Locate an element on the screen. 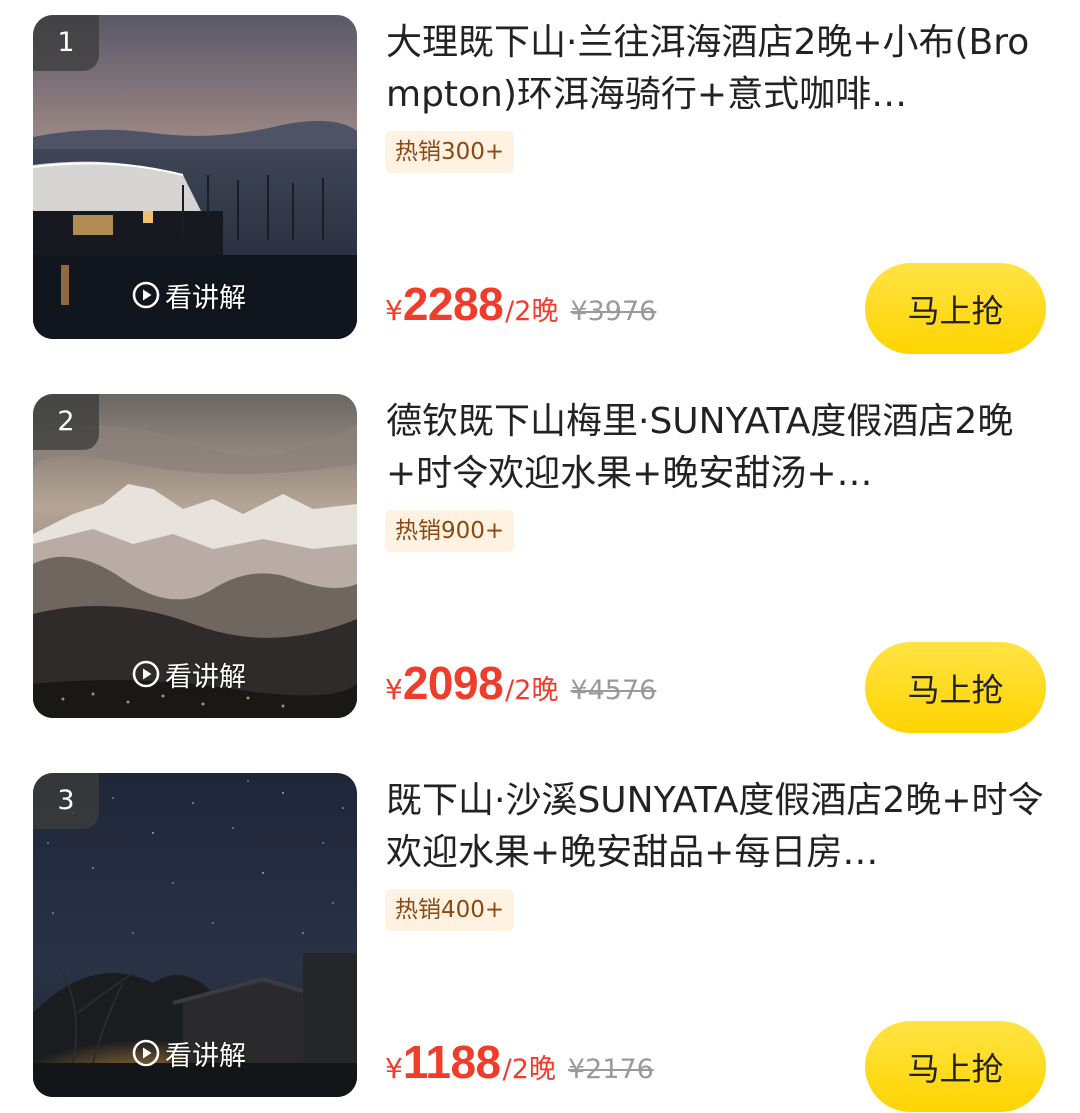 This screenshot has width=1080, height=1113. current-price: 2288 is located at coordinates (453, 304).